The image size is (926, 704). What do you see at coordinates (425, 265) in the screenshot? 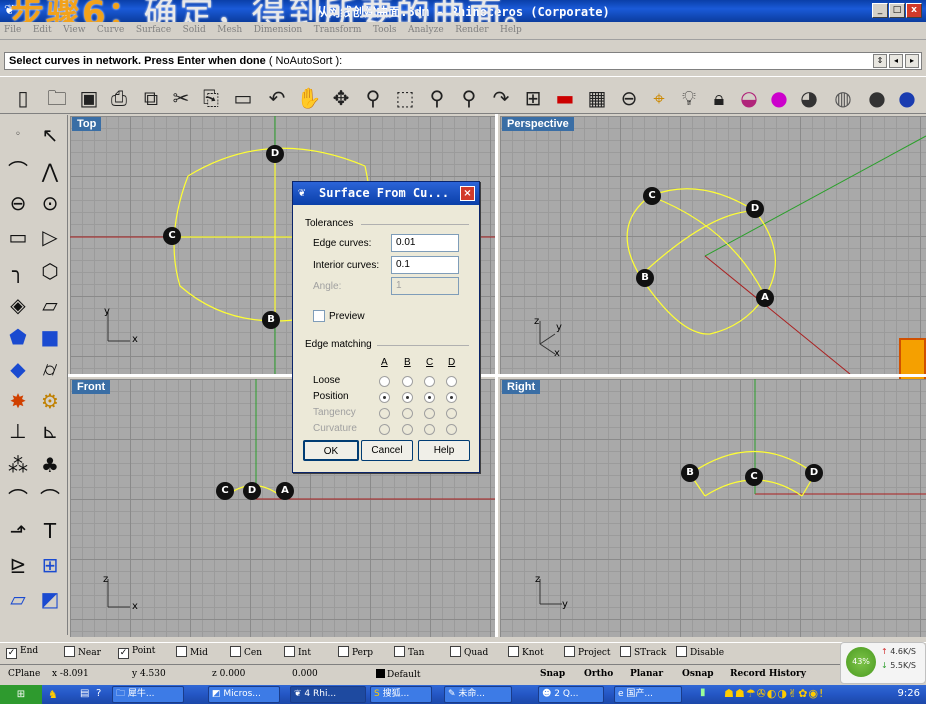
I see `interior-curves-input: 0.1` at bounding box center [425, 265].